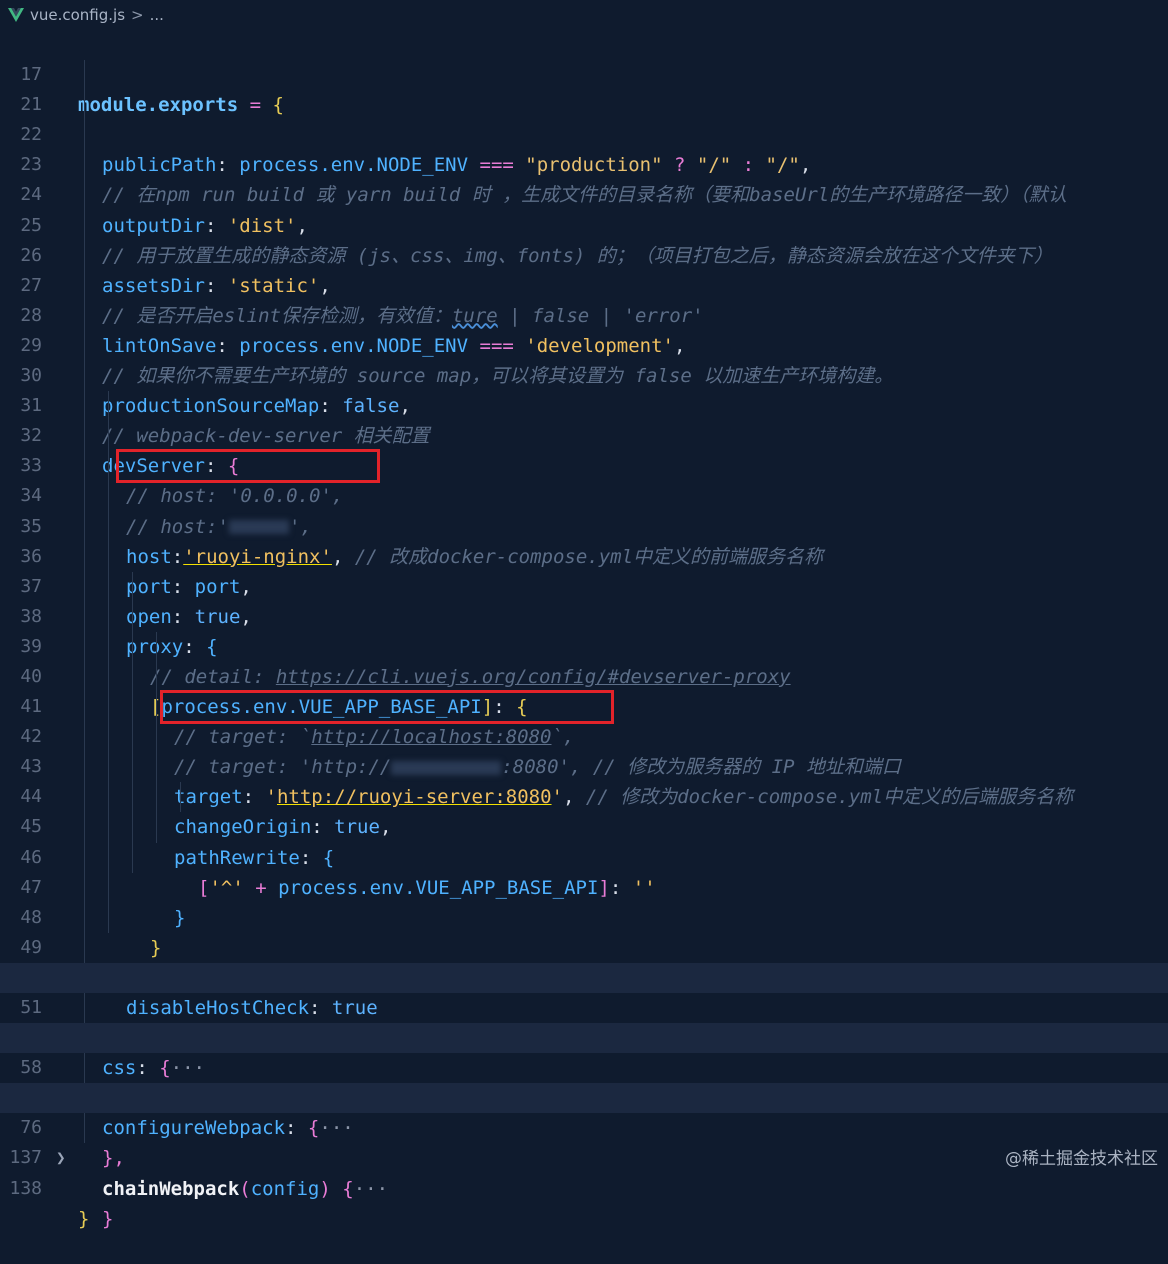 This screenshot has width=1168, height=1264. Describe the element at coordinates (584, 419) in the screenshot. I see `code-line: 31 devServer: {` at that location.